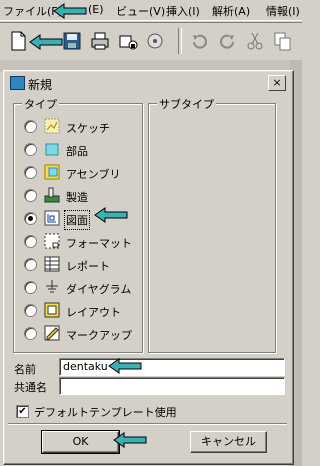 The image size is (320, 466). I want to click on new-file-icon, so click(18, 41).